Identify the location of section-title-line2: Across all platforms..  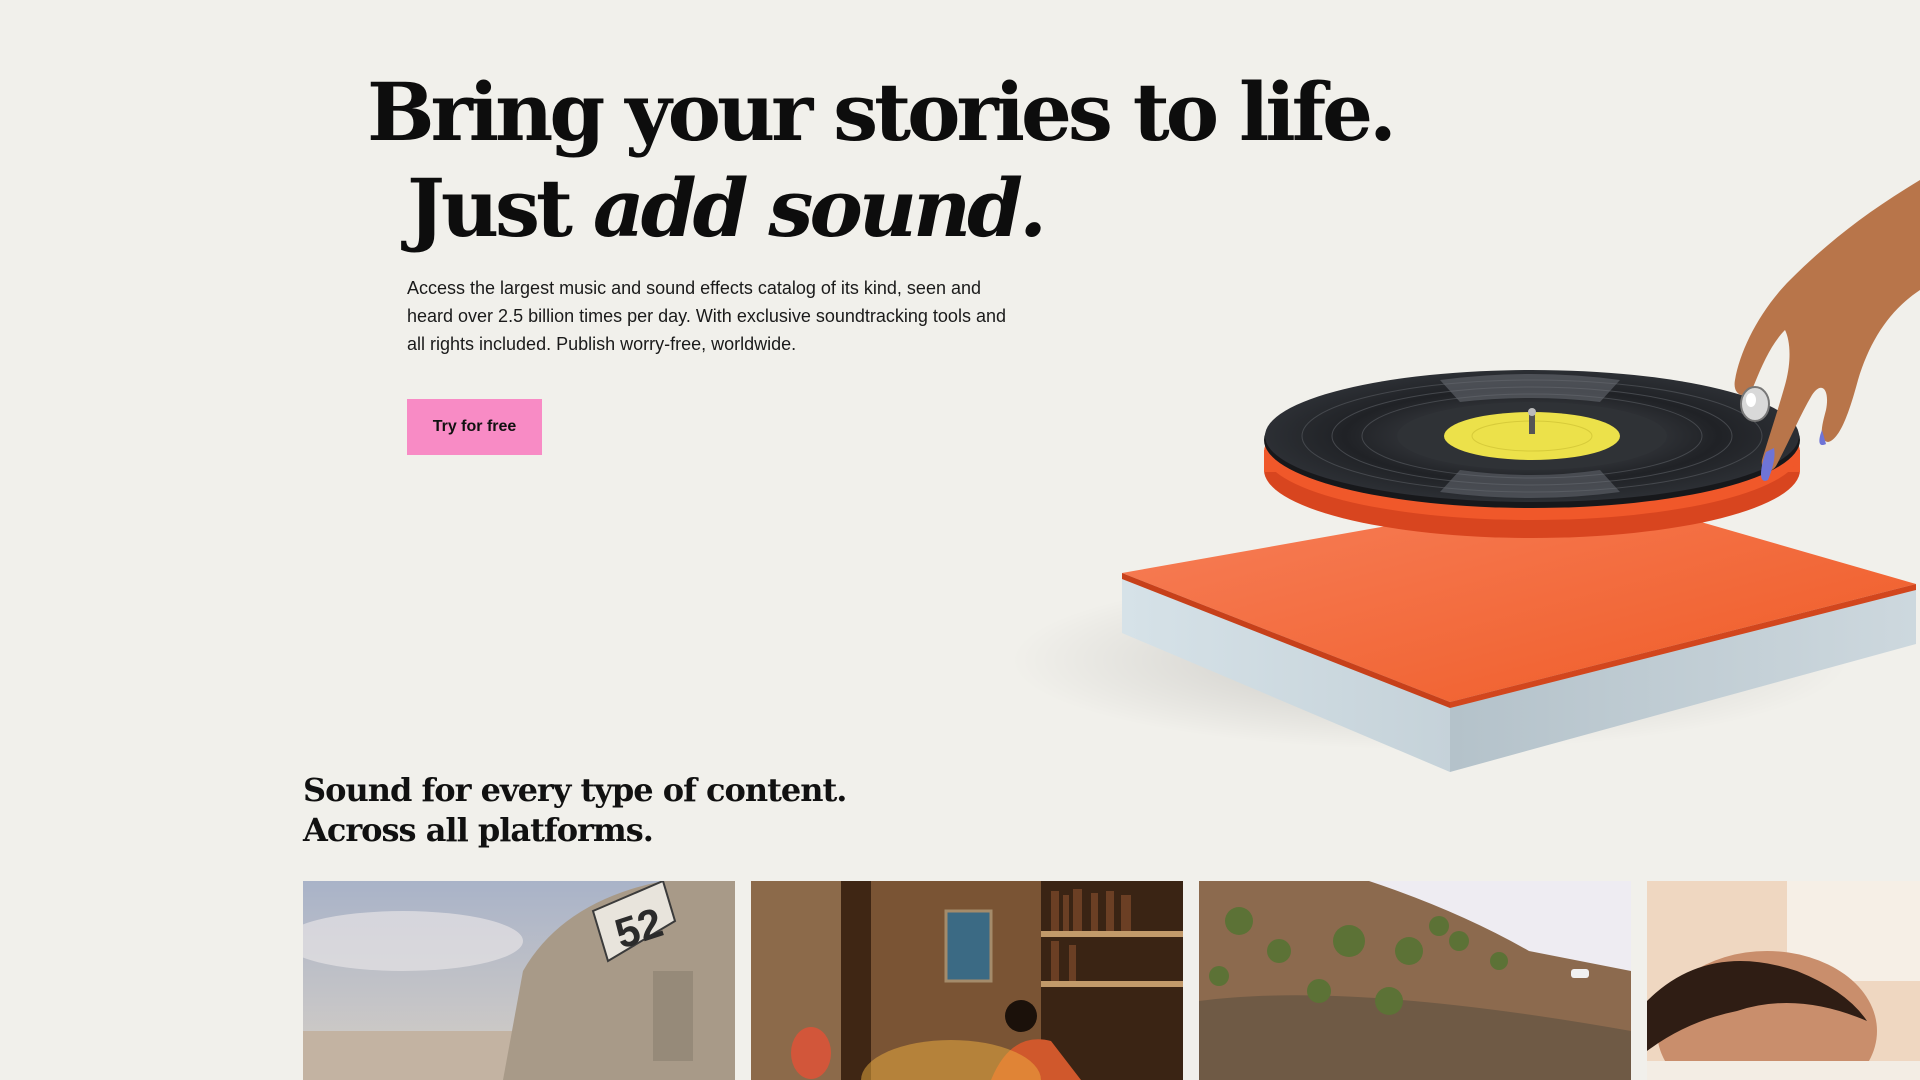
(478, 830).